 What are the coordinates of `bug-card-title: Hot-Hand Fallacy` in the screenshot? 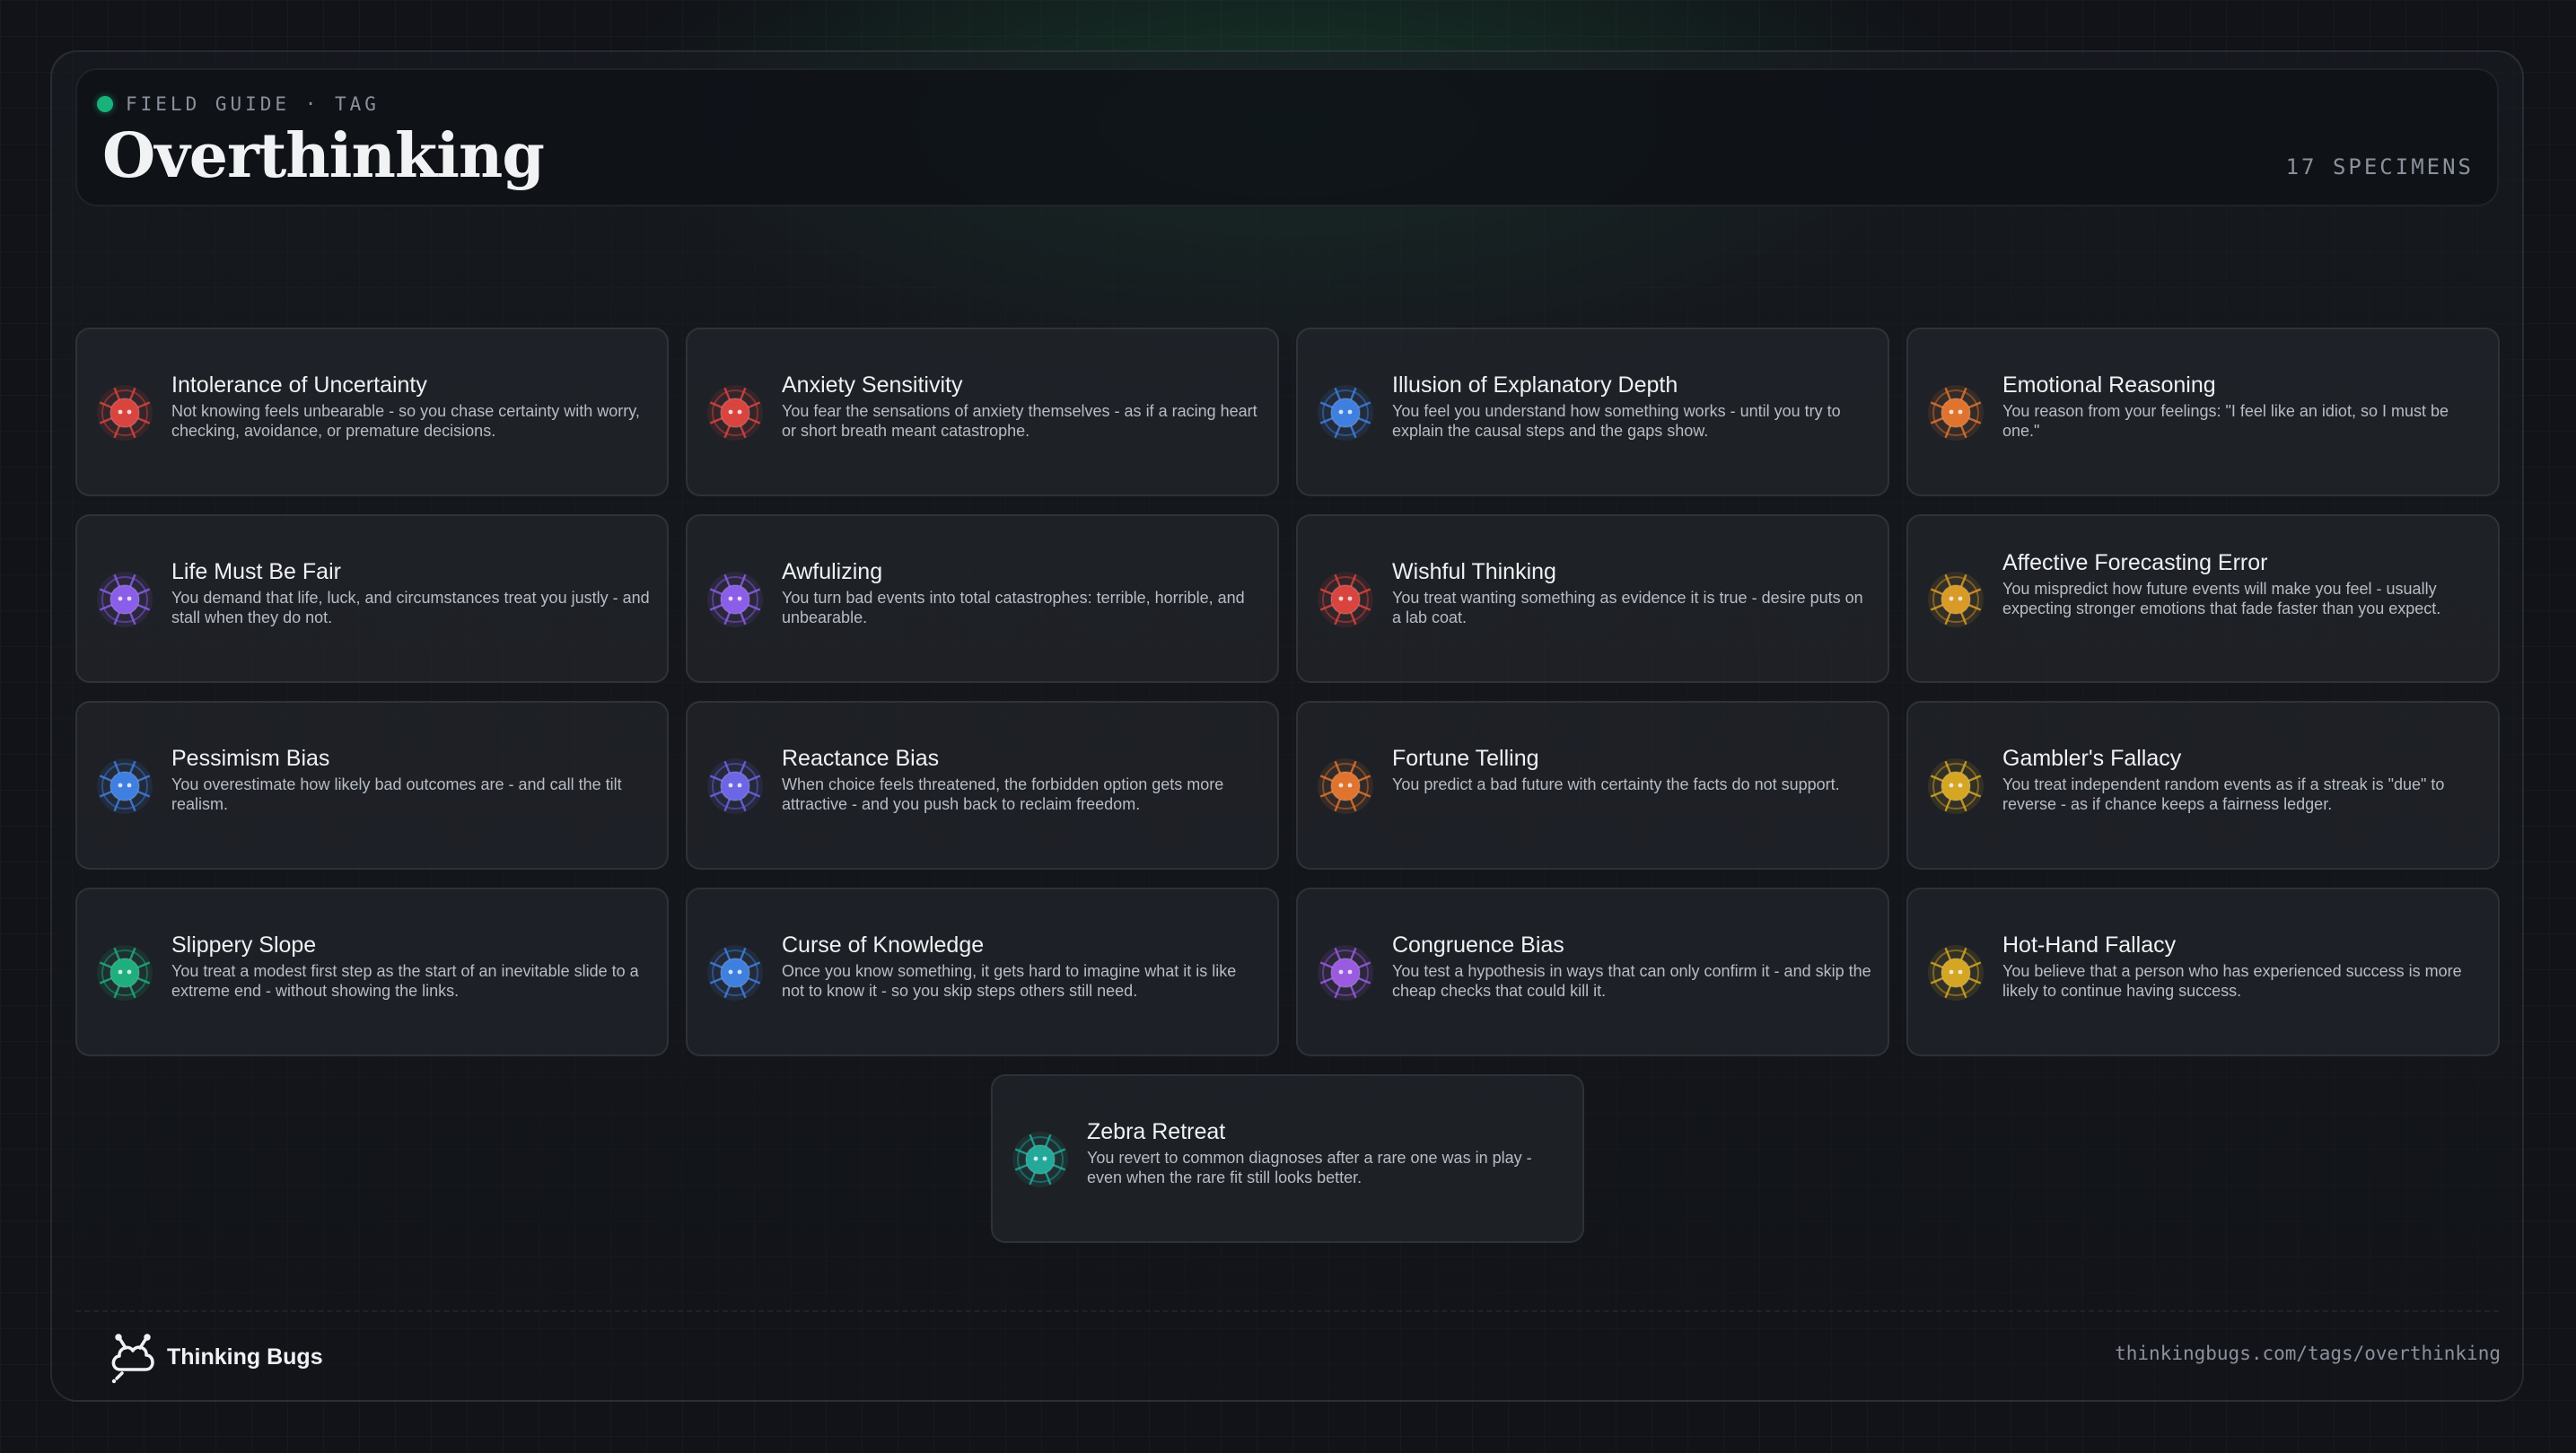 It's located at (2089, 945).